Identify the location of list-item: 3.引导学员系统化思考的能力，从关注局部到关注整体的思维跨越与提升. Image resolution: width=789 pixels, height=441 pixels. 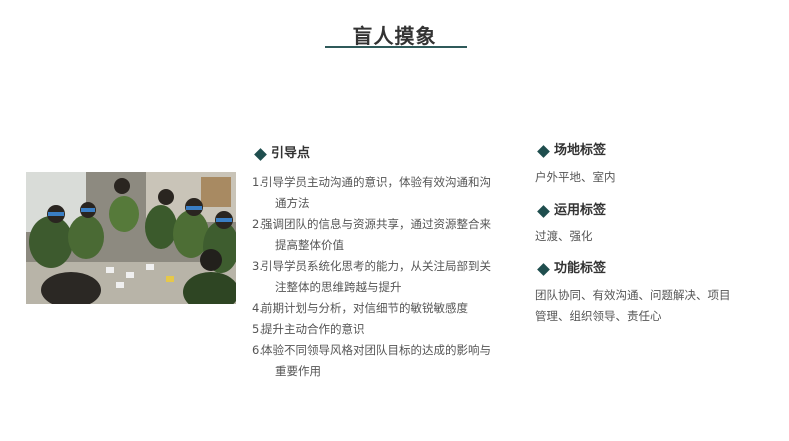
(371, 276).